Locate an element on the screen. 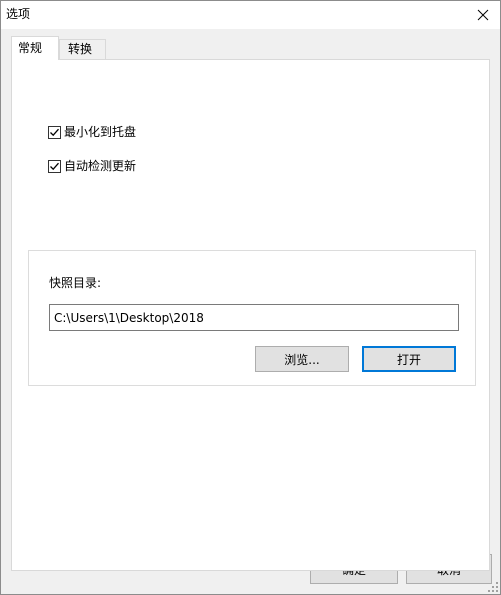  tab-convert-label: 转换 is located at coordinates (80, 49).